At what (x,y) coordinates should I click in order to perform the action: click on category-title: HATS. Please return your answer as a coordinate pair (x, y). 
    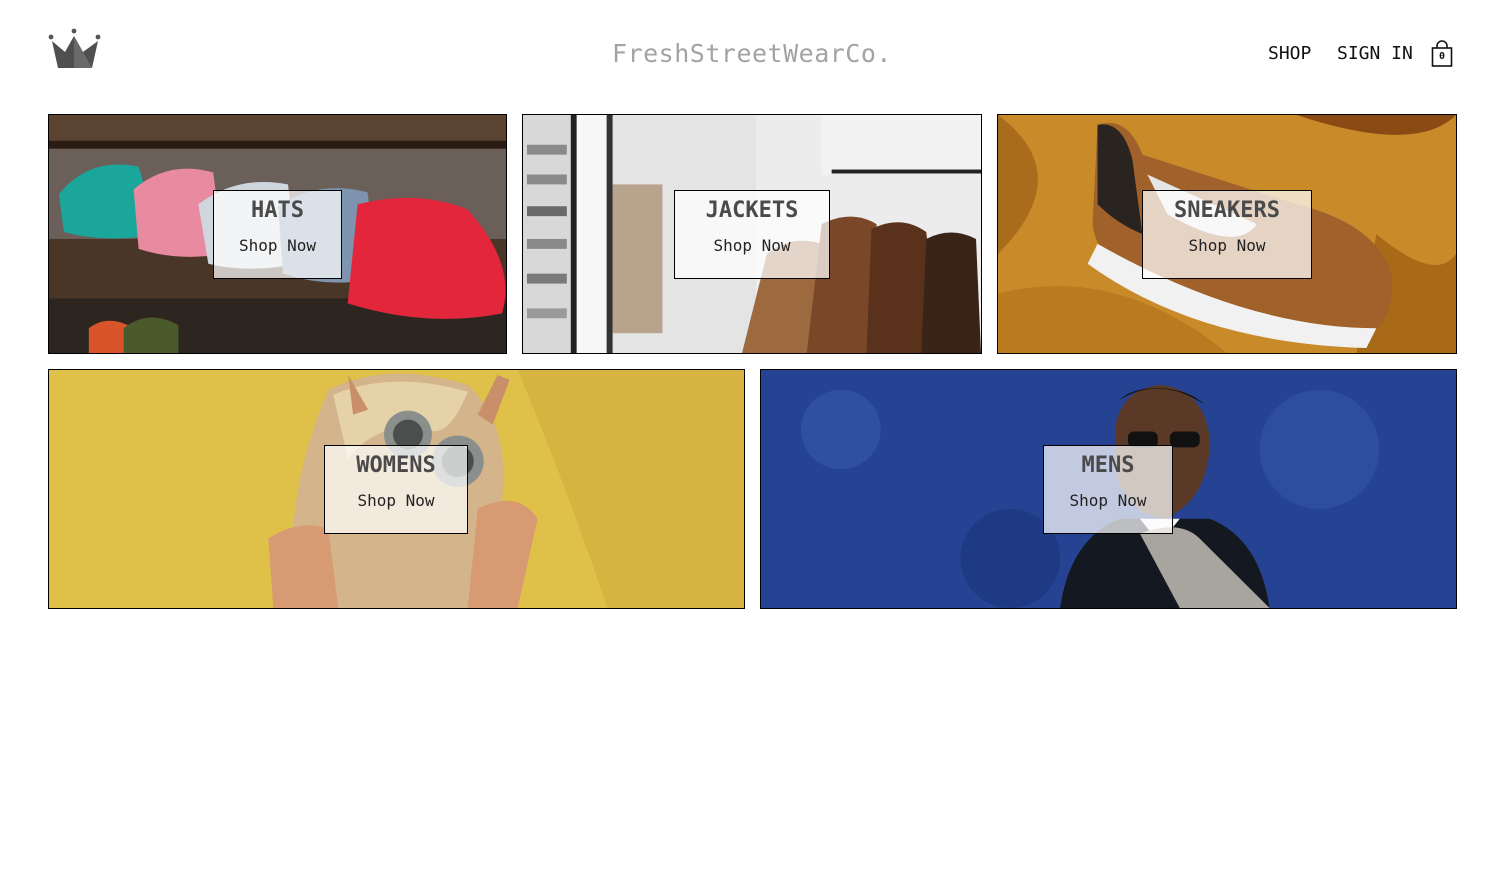
    Looking at the image, I should click on (277, 210).